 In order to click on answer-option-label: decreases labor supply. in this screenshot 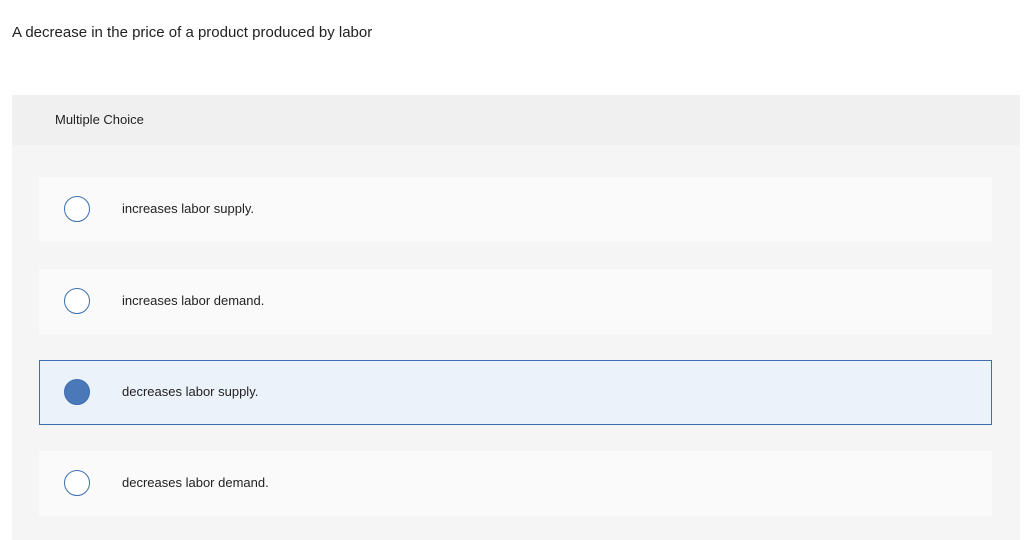, I will do `click(190, 391)`.